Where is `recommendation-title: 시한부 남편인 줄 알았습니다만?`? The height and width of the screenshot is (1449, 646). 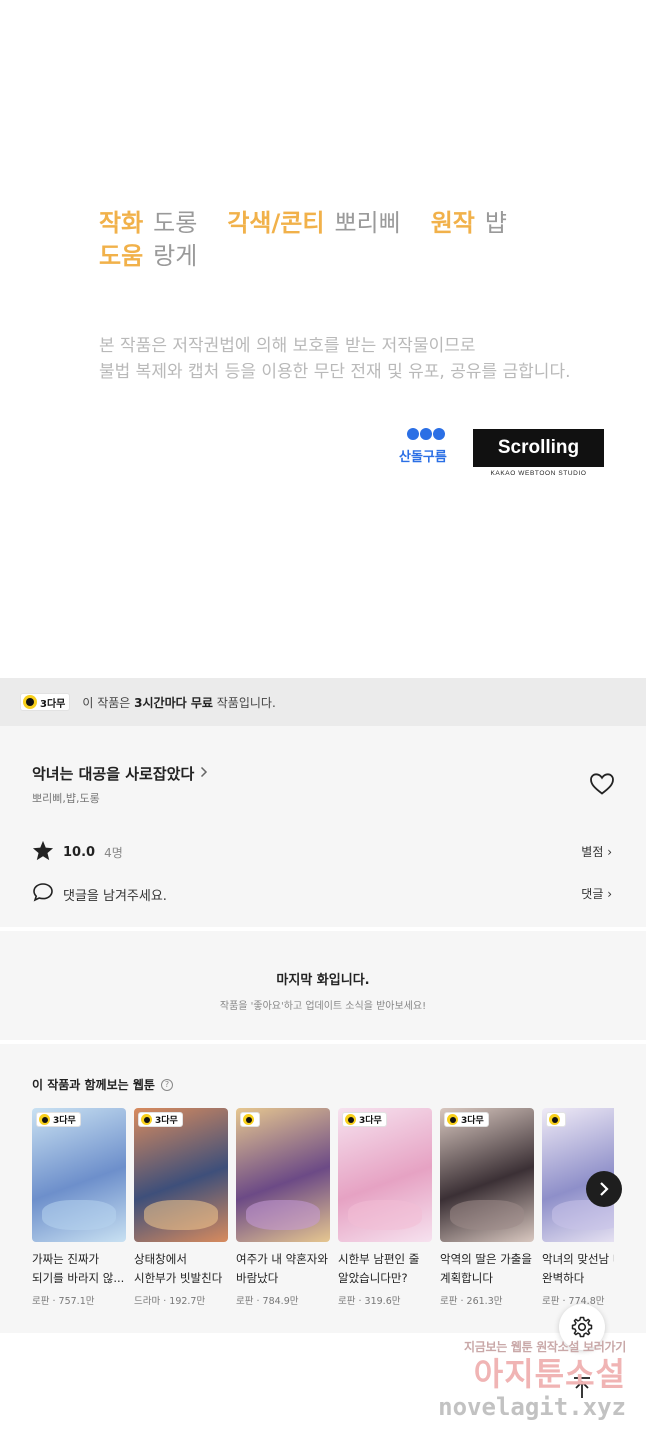
recommendation-title: 시한부 남편인 줄 알았습니다만? is located at coordinates (379, 1268).